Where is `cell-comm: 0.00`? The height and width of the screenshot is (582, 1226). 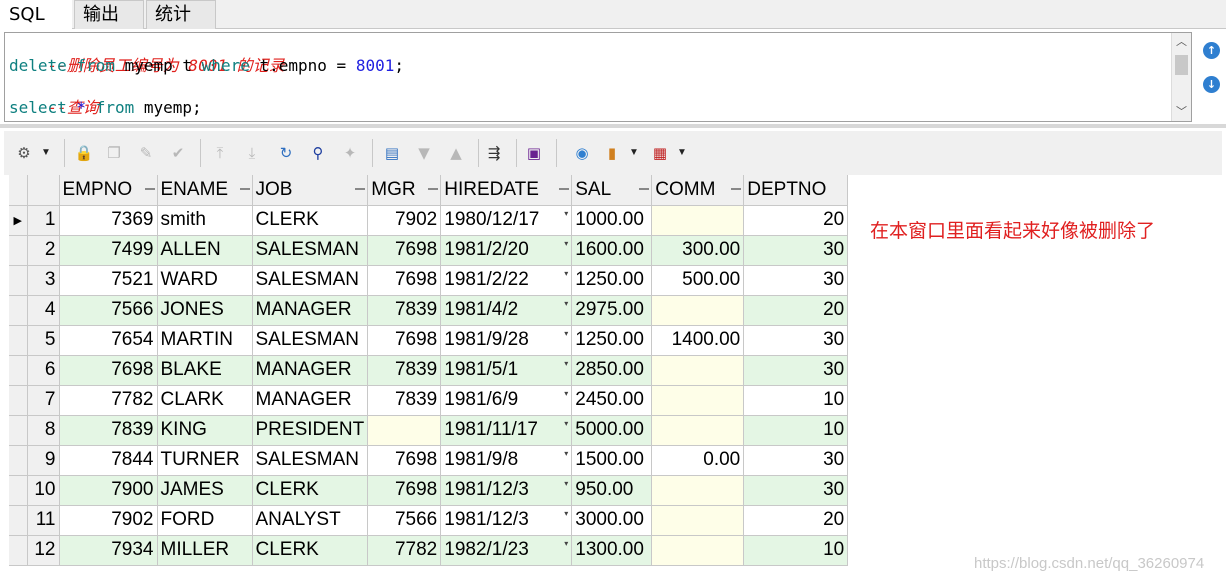 cell-comm: 0.00 is located at coordinates (698, 460).